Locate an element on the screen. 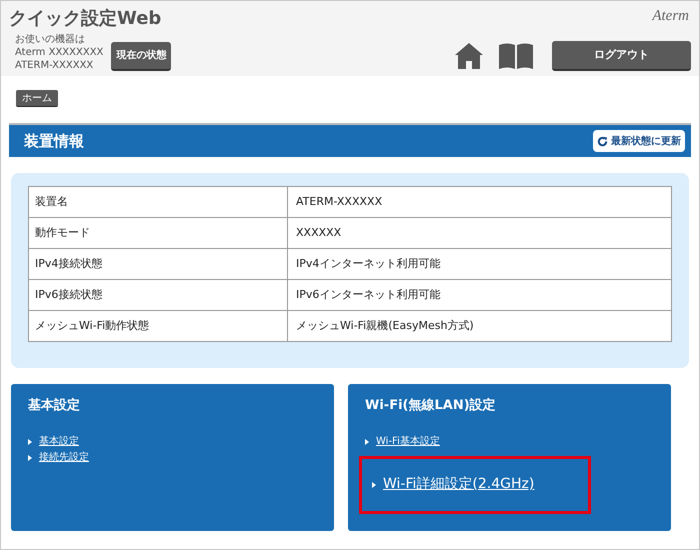 The image size is (700, 550). section-title: 装置情報 is located at coordinates (54, 141).